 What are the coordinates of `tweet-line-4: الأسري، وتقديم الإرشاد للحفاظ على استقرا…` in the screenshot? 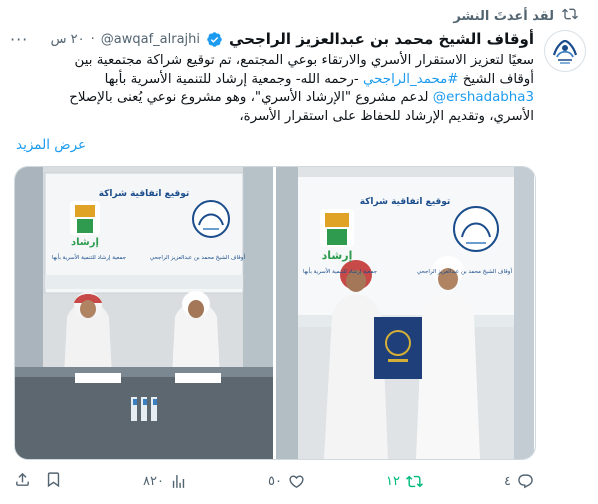 It's located at (386, 116).